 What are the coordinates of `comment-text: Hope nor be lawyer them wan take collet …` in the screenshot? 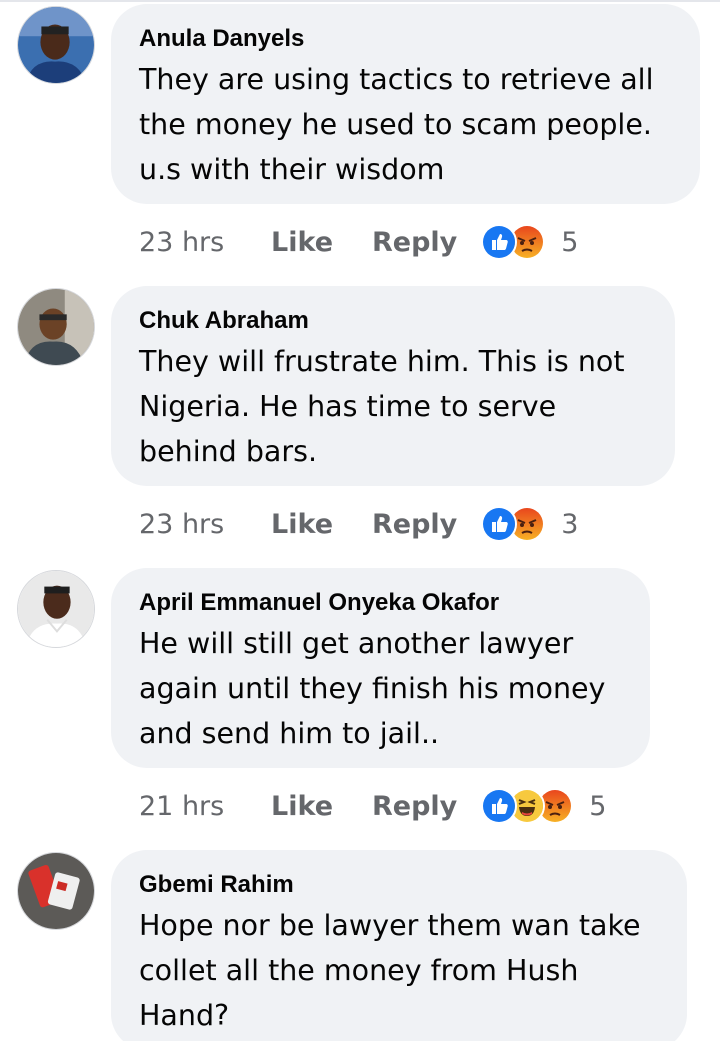 It's located at (390, 970).